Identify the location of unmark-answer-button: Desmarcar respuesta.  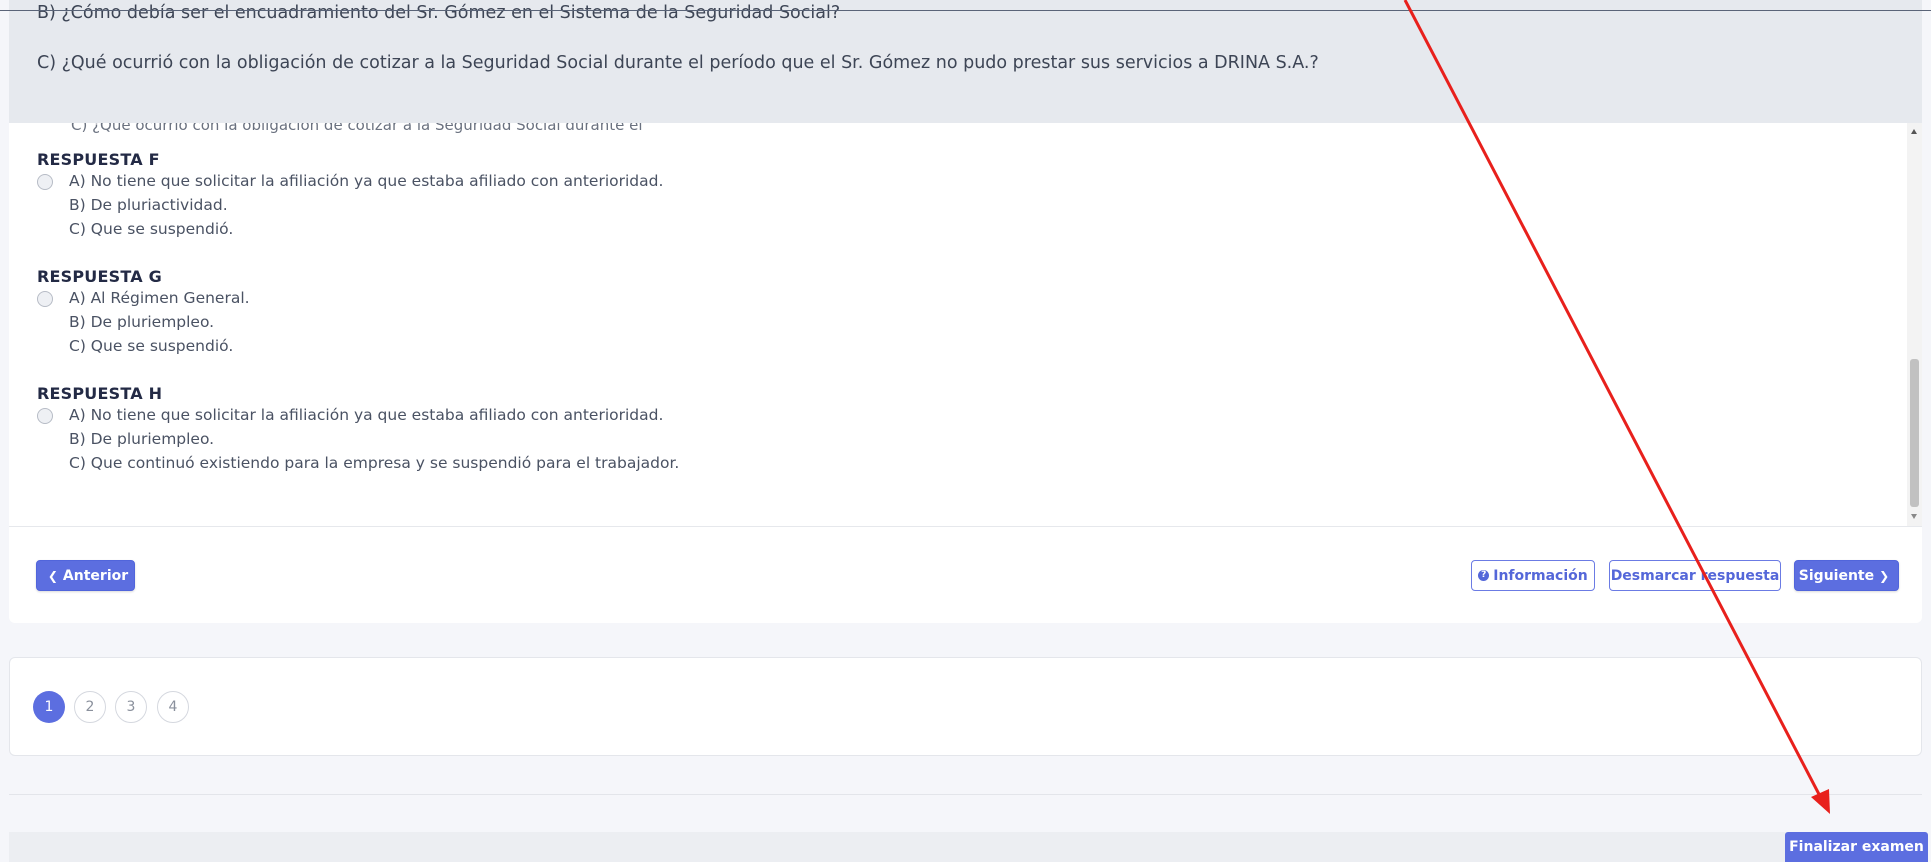
(1695, 575).